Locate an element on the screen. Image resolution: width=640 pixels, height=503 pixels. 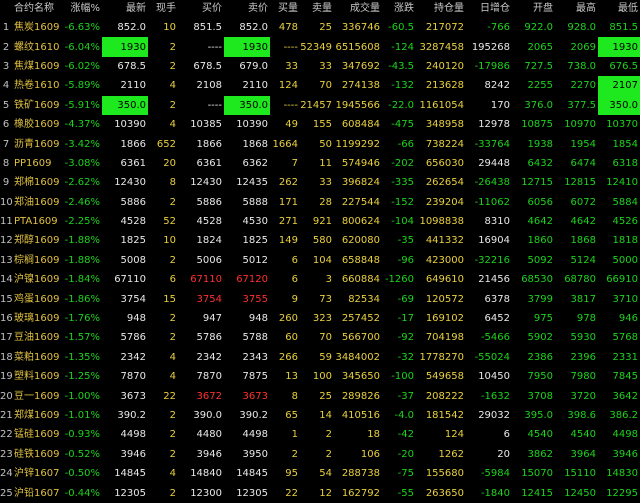
cell-value: 3708 is located at coordinates (540, 396).